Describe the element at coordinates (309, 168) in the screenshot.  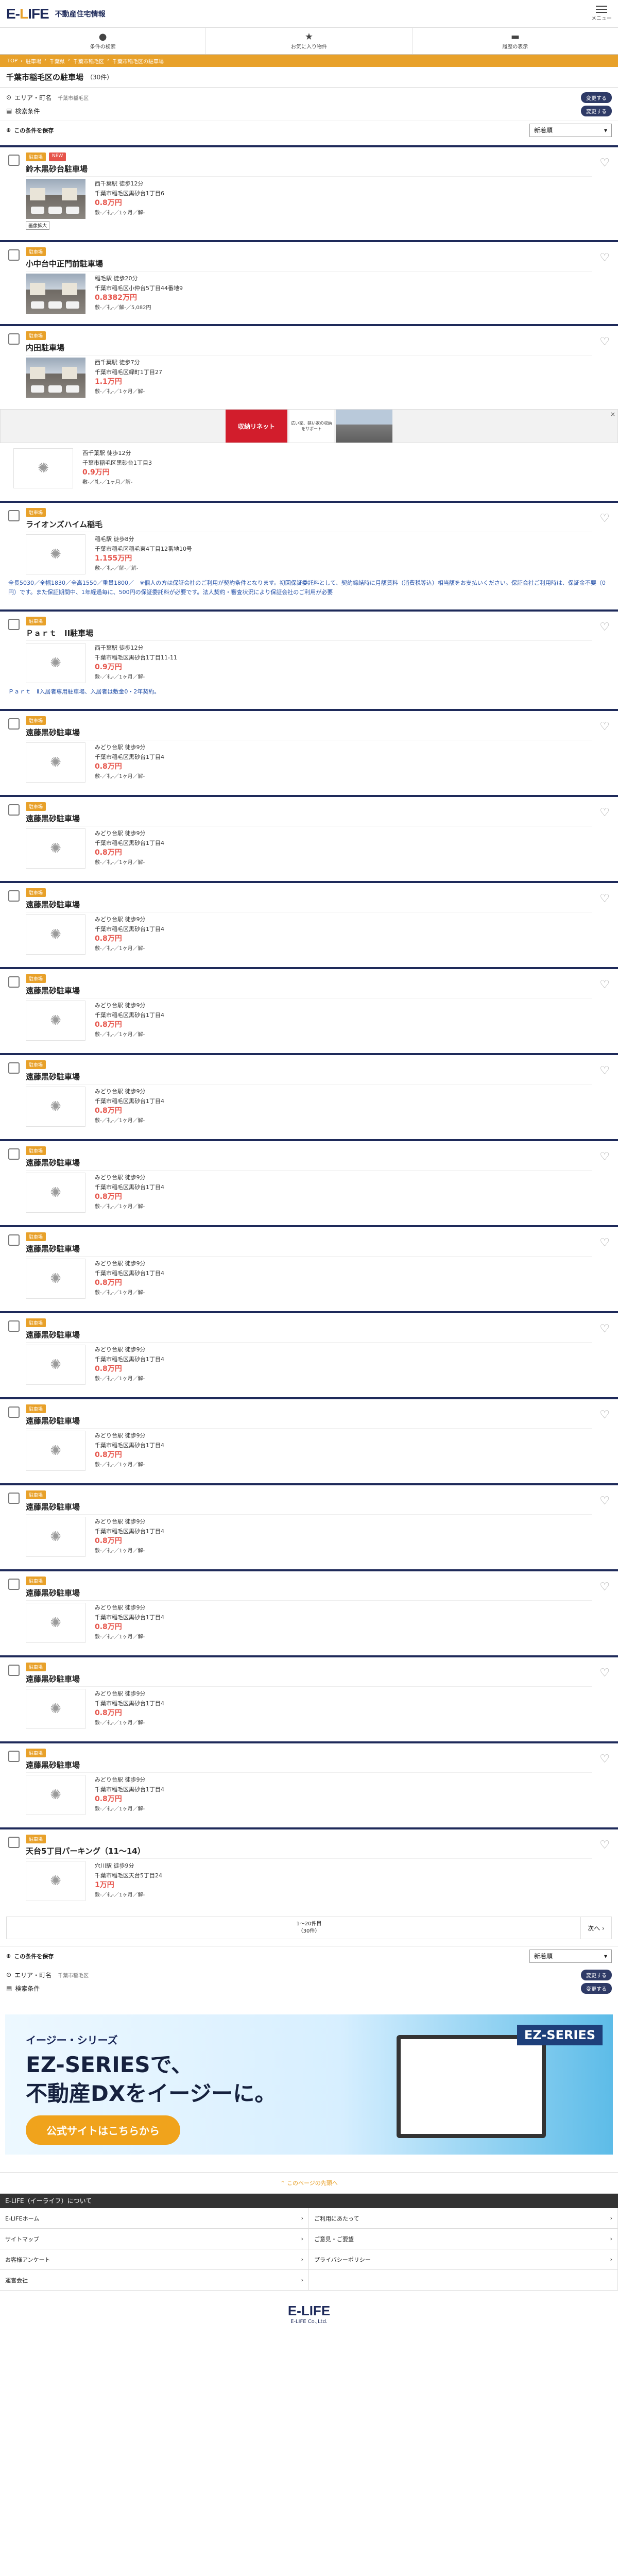
I see `listing-name: 鈴木黒砂台駐車場` at that location.